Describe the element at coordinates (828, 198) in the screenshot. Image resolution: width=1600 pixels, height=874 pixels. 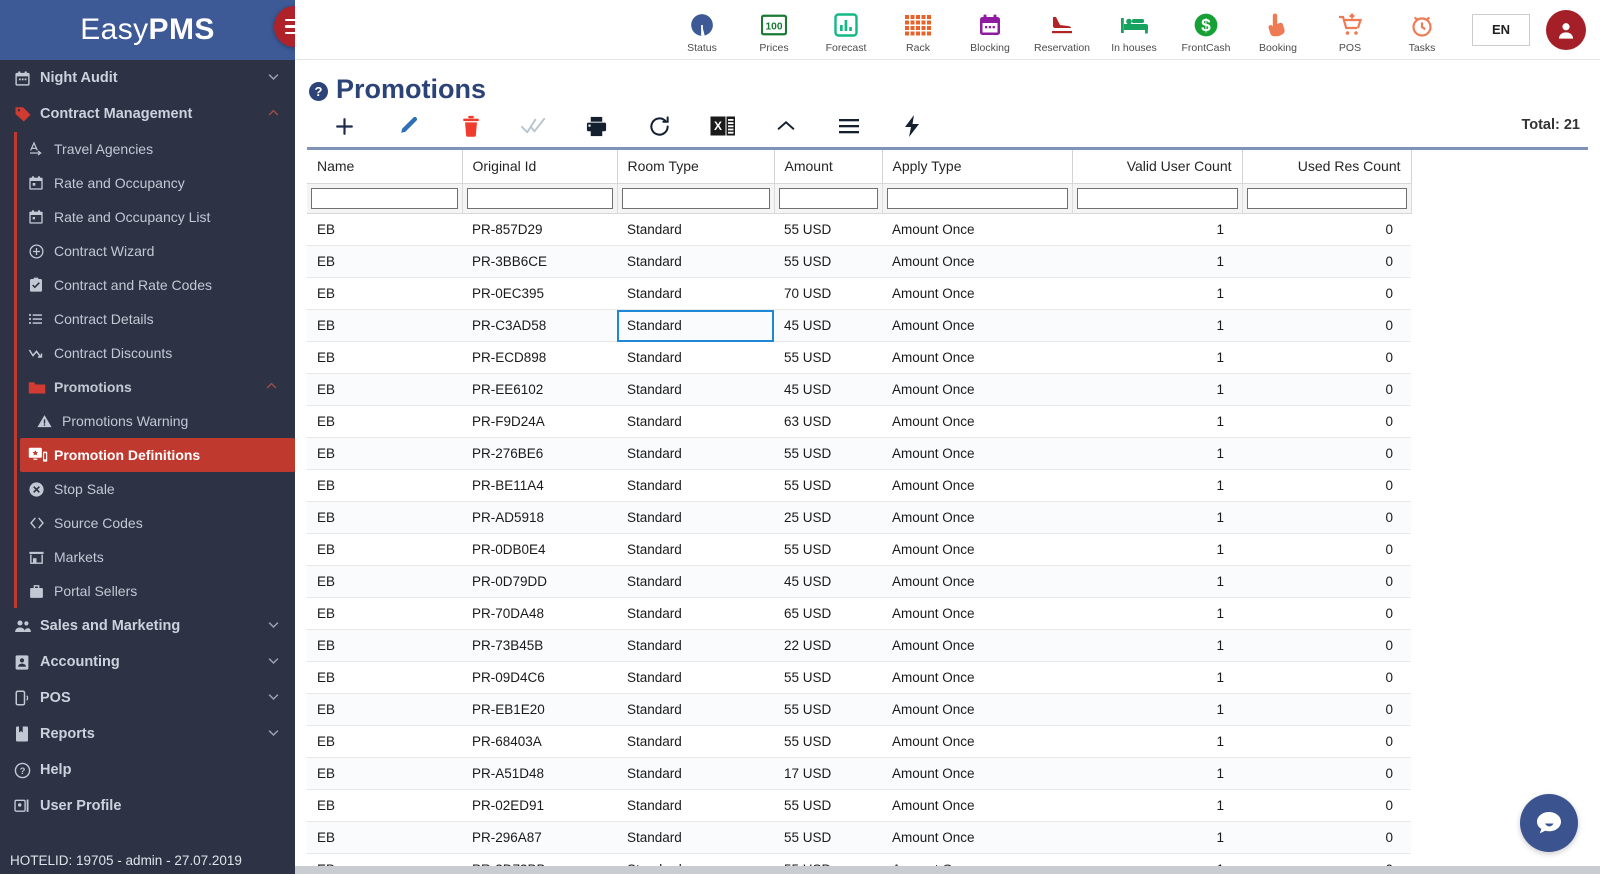
I see `filter-input-amount` at that location.